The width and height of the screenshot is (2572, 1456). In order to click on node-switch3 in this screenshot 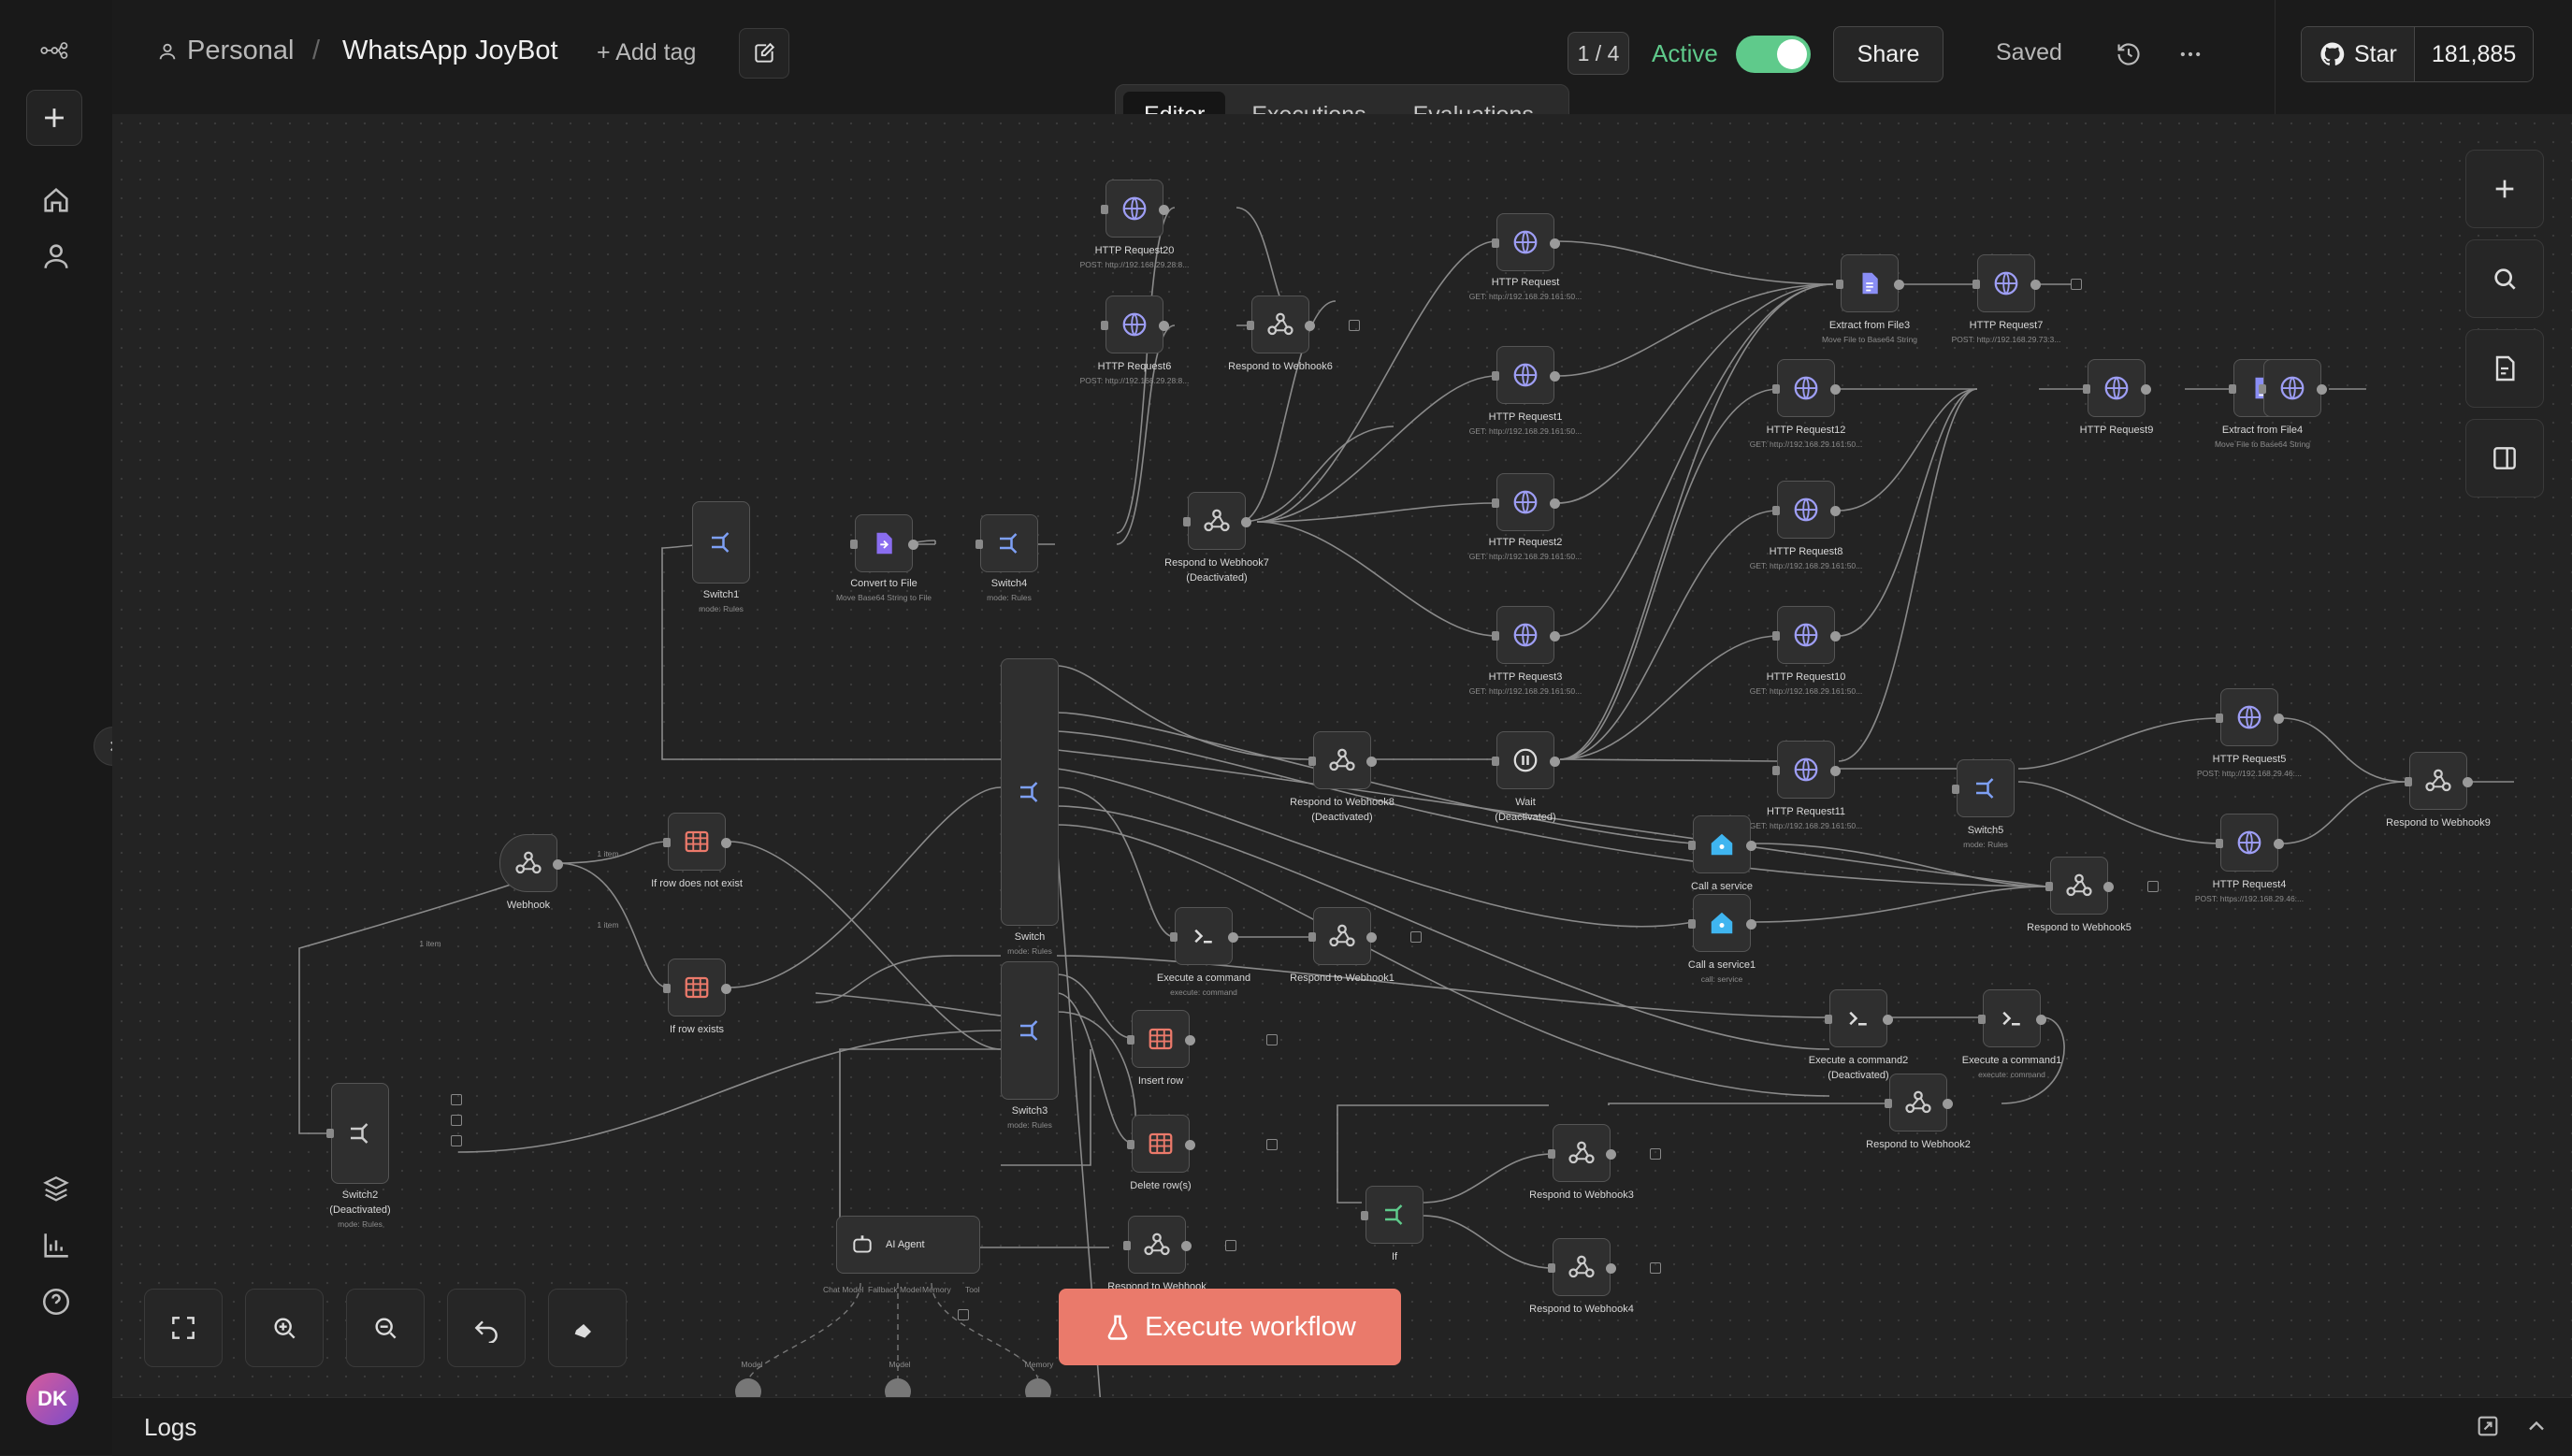, I will do `click(1030, 1030)`.